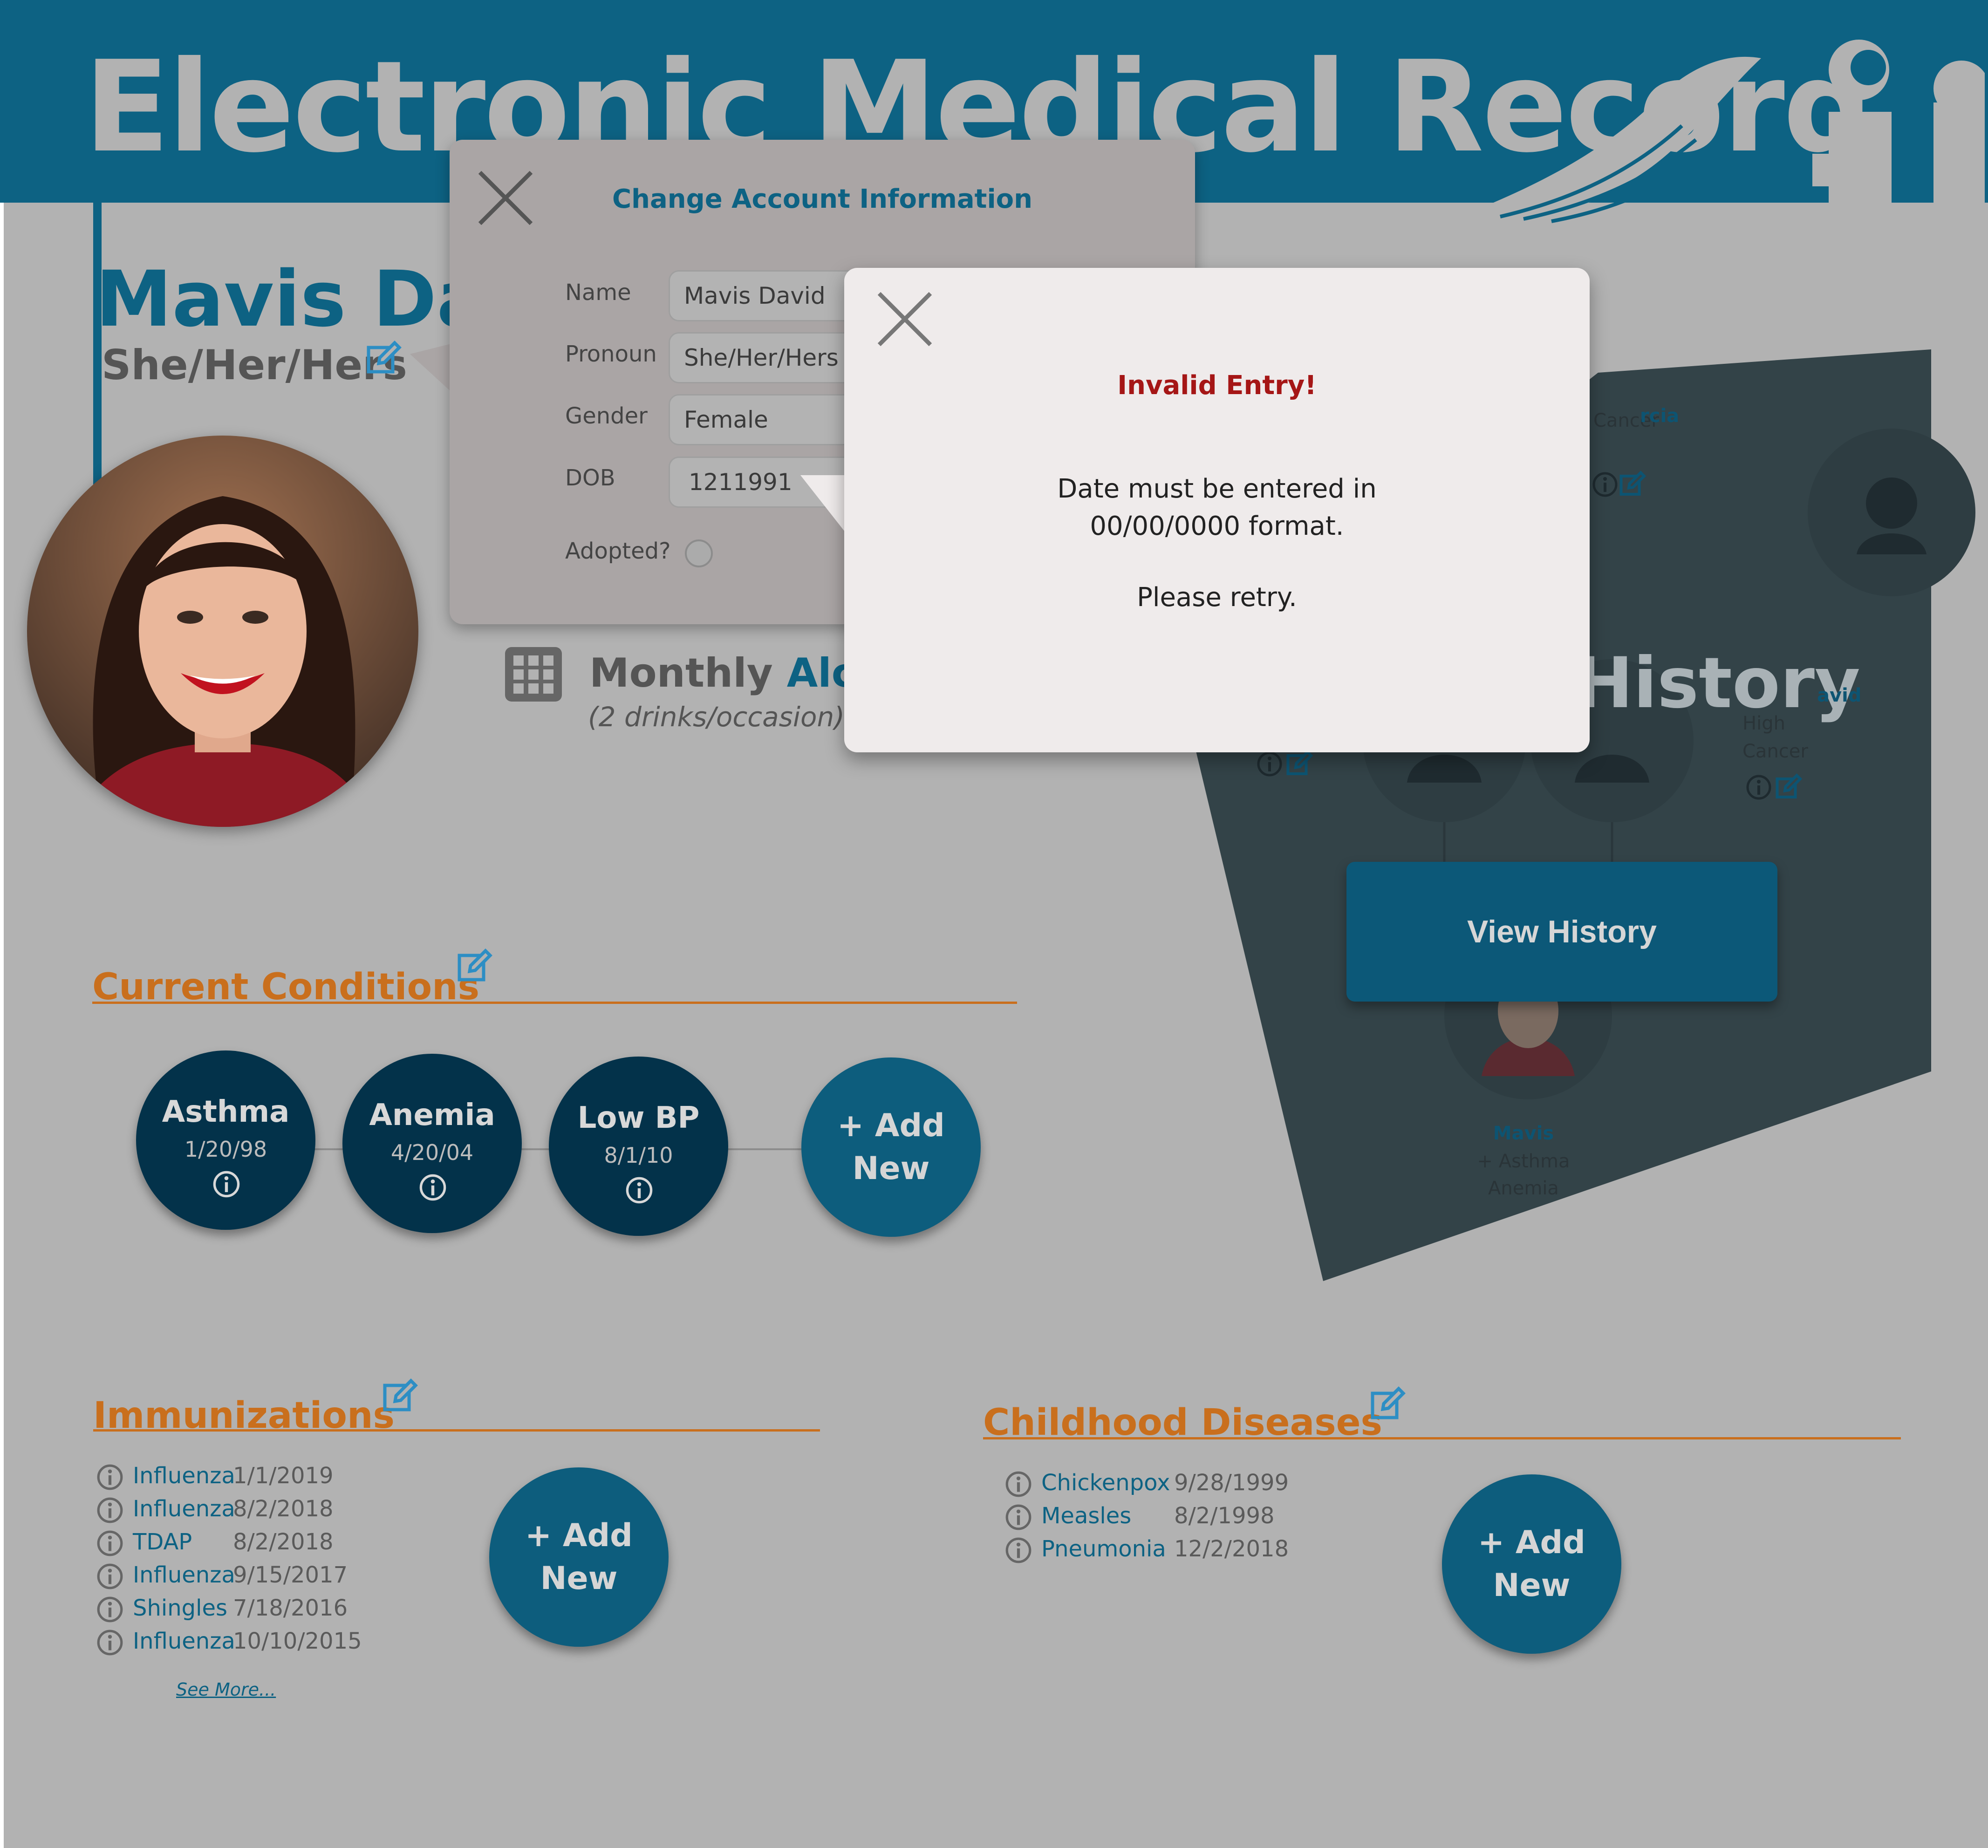 The width and height of the screenshot is (1988, 1848). Describe the element at coordinates (699, 553) in the screenshot. I see `adopted-toggle` at that location.